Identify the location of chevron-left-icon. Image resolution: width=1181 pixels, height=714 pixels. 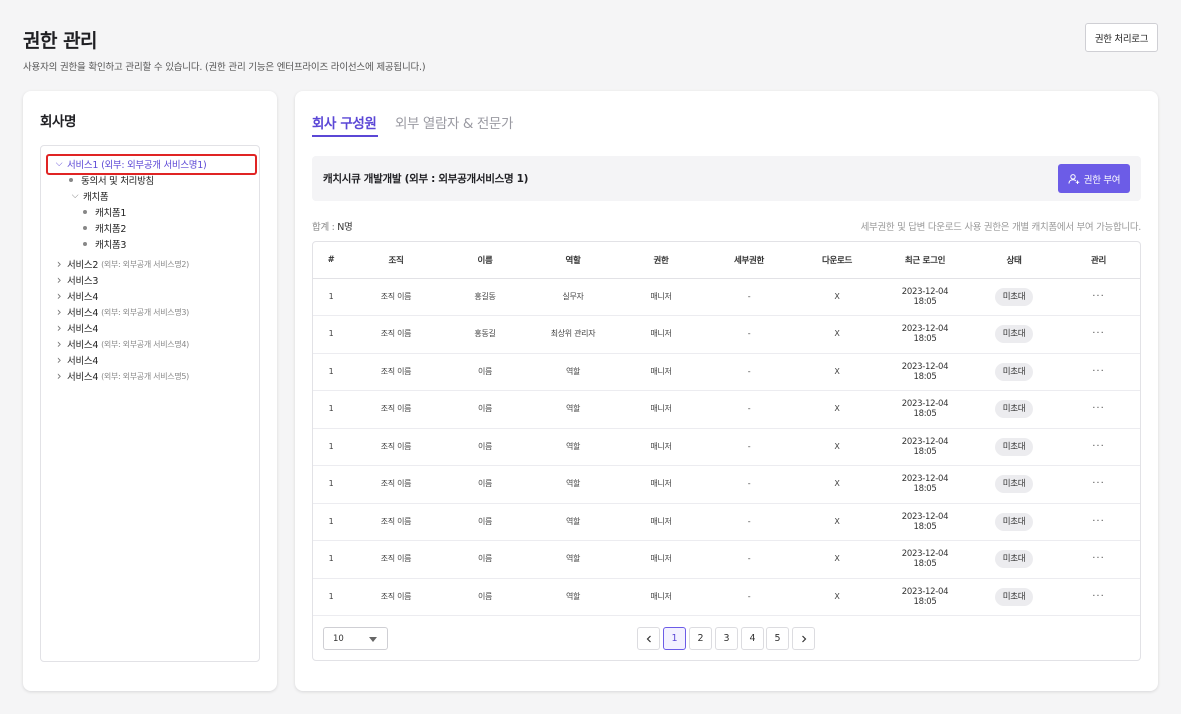
(648, 638).